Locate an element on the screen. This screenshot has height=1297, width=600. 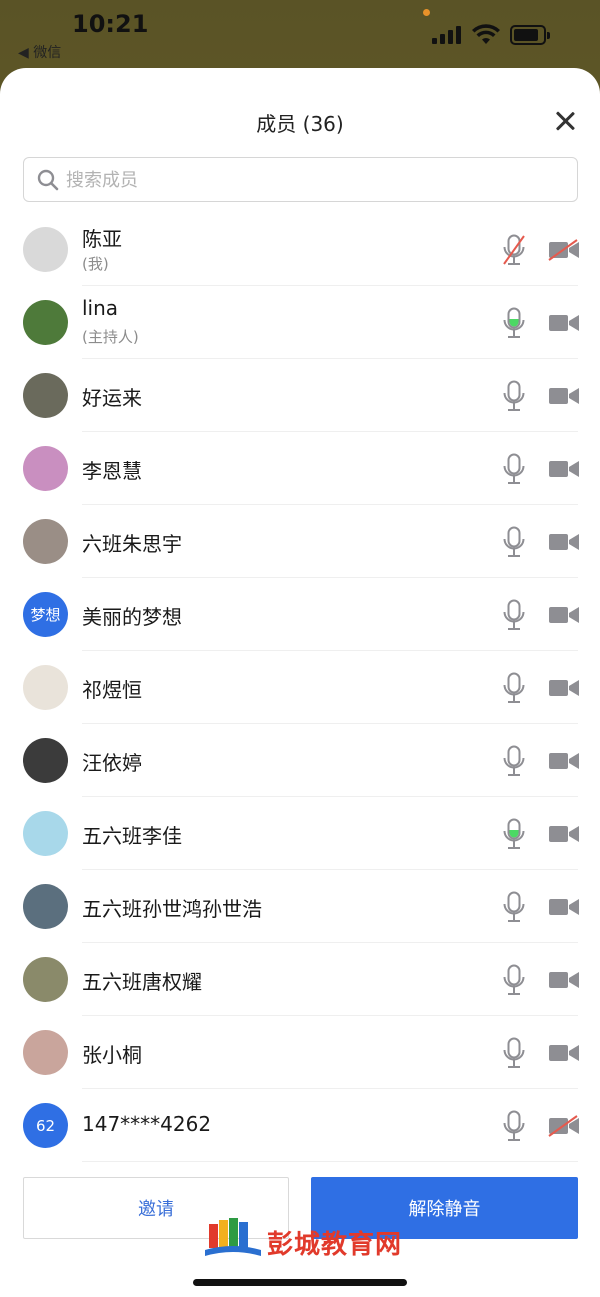
member-name: 五六班唐权耀 is located at coordinates (142, 982).